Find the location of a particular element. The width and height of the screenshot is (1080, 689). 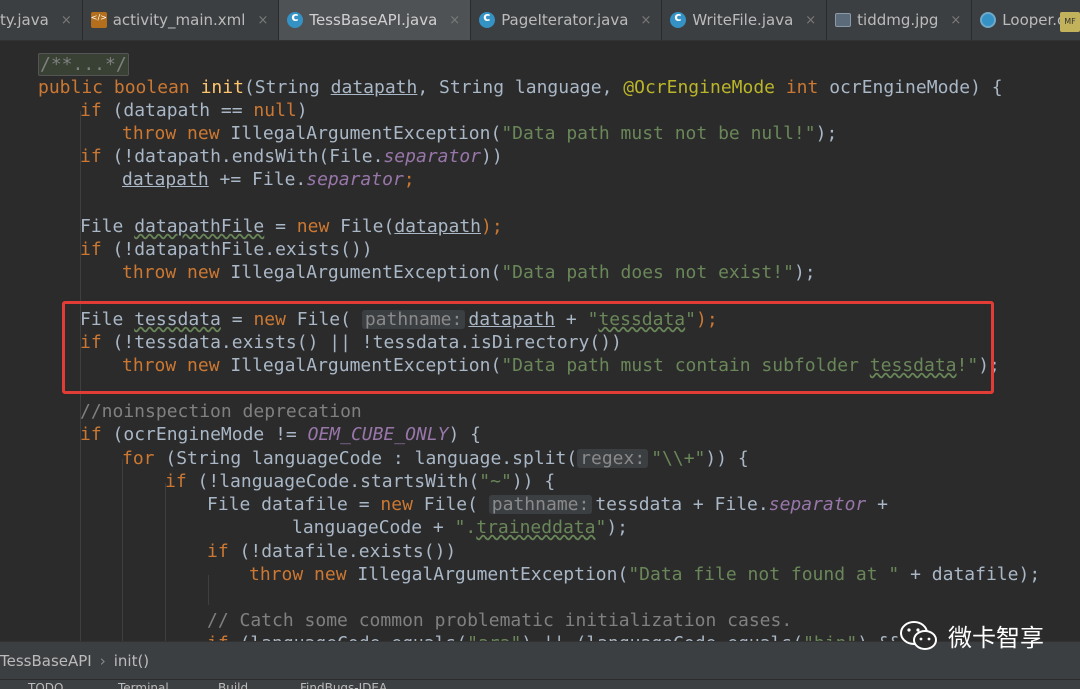

manifest-file-icon: MF is located at coordinates (1070, 22).